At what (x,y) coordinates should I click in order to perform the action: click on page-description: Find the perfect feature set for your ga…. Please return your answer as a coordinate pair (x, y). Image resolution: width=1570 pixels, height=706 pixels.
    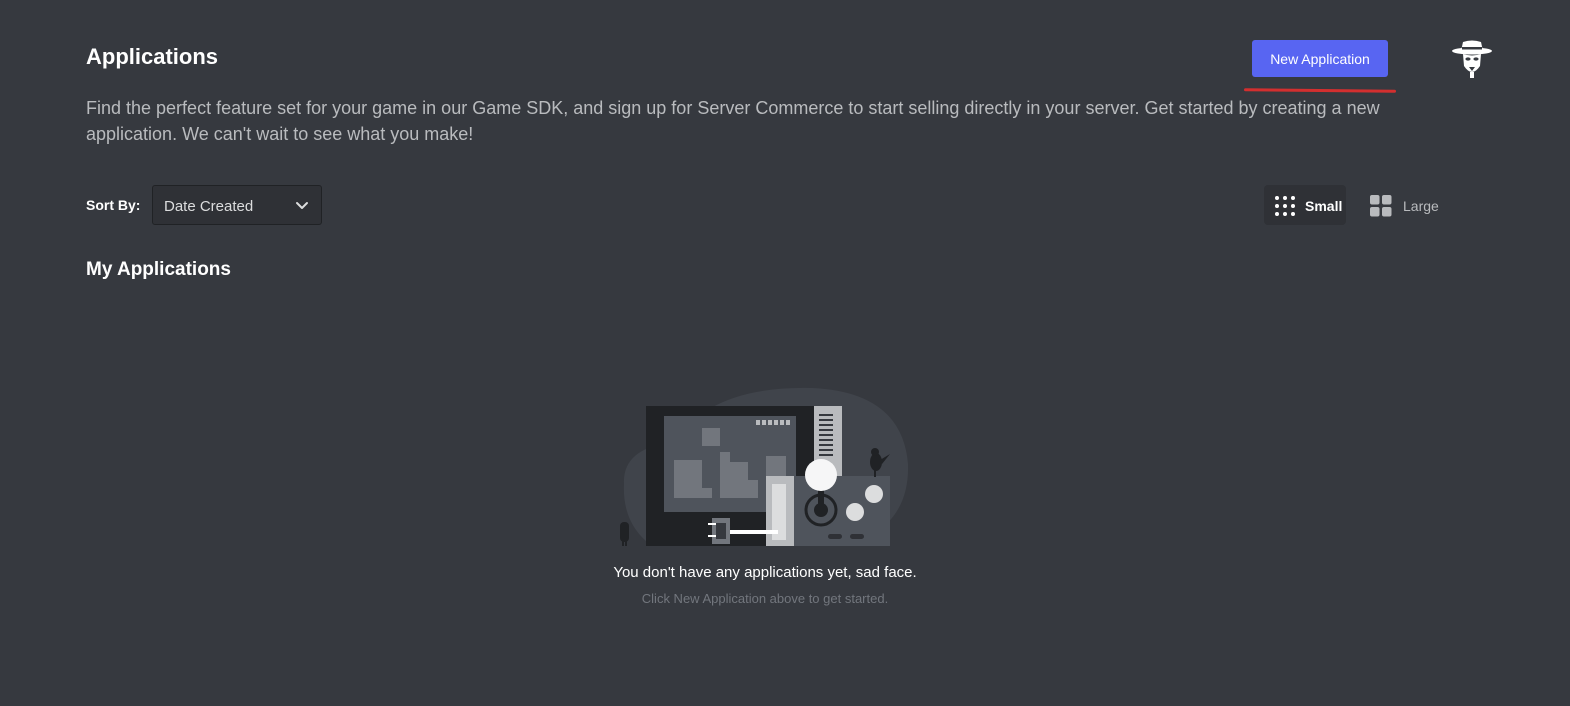
    Looking at the image, I should click on (733, 121).